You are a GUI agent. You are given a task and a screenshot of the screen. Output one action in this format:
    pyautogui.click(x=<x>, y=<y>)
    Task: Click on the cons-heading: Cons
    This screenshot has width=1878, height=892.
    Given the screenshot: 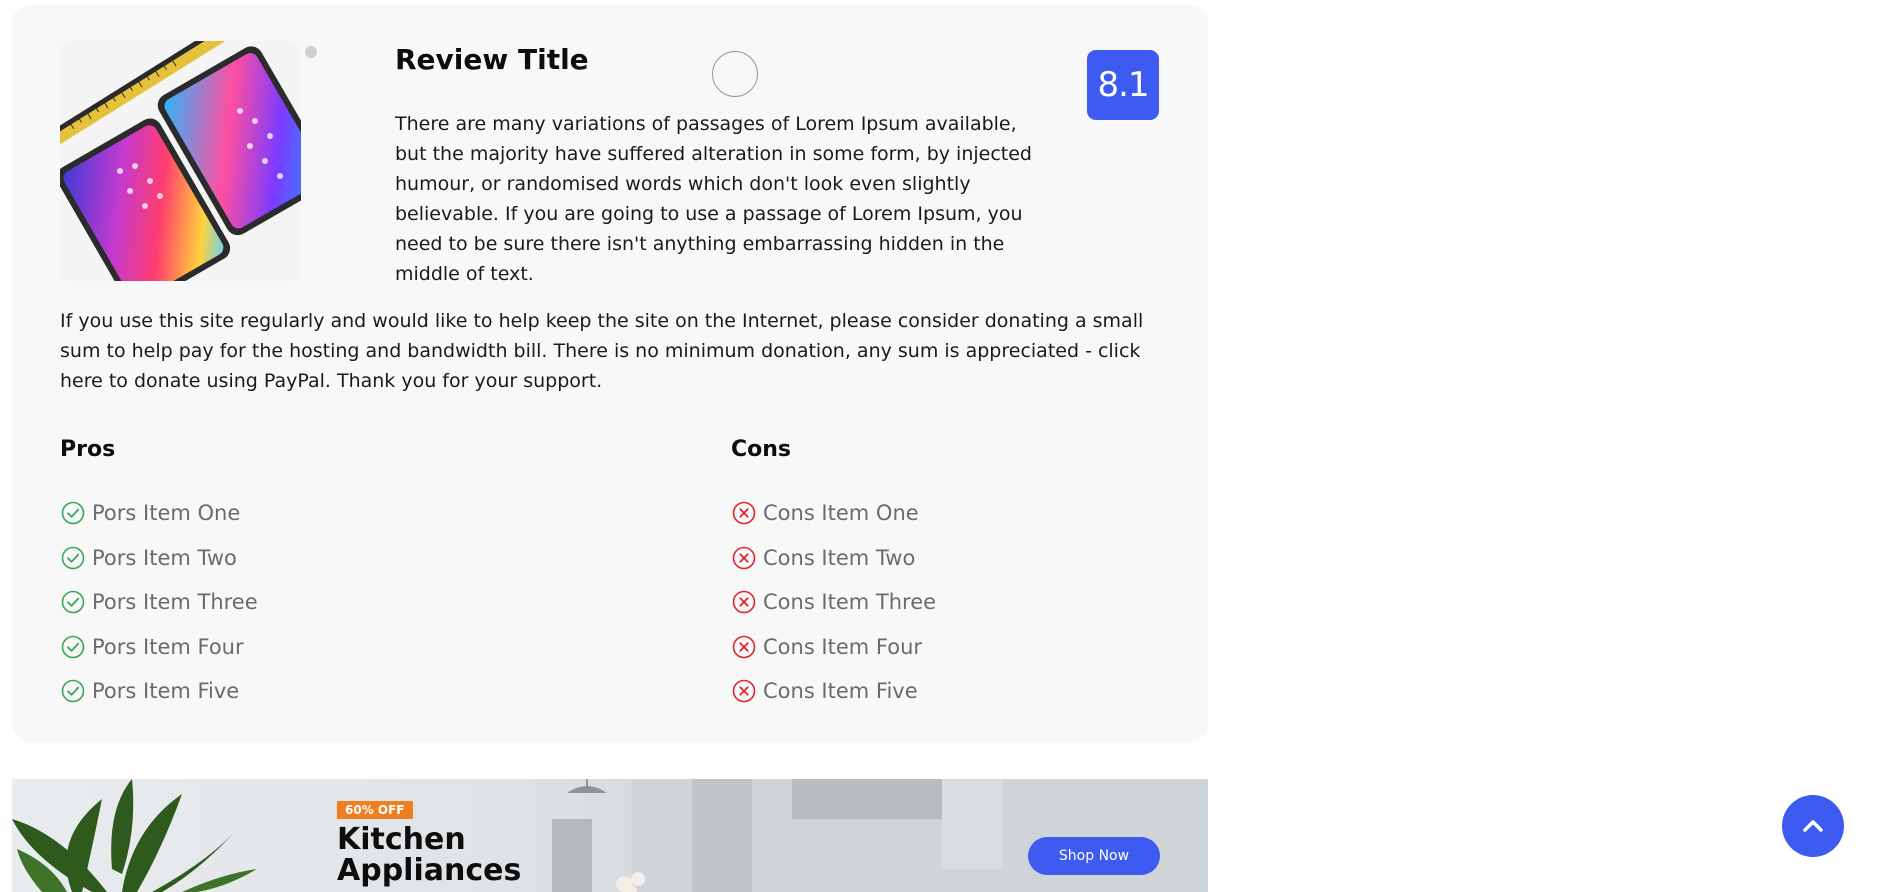 What is the action you would take?
    pyautogui.click(x=761, y=449)
    